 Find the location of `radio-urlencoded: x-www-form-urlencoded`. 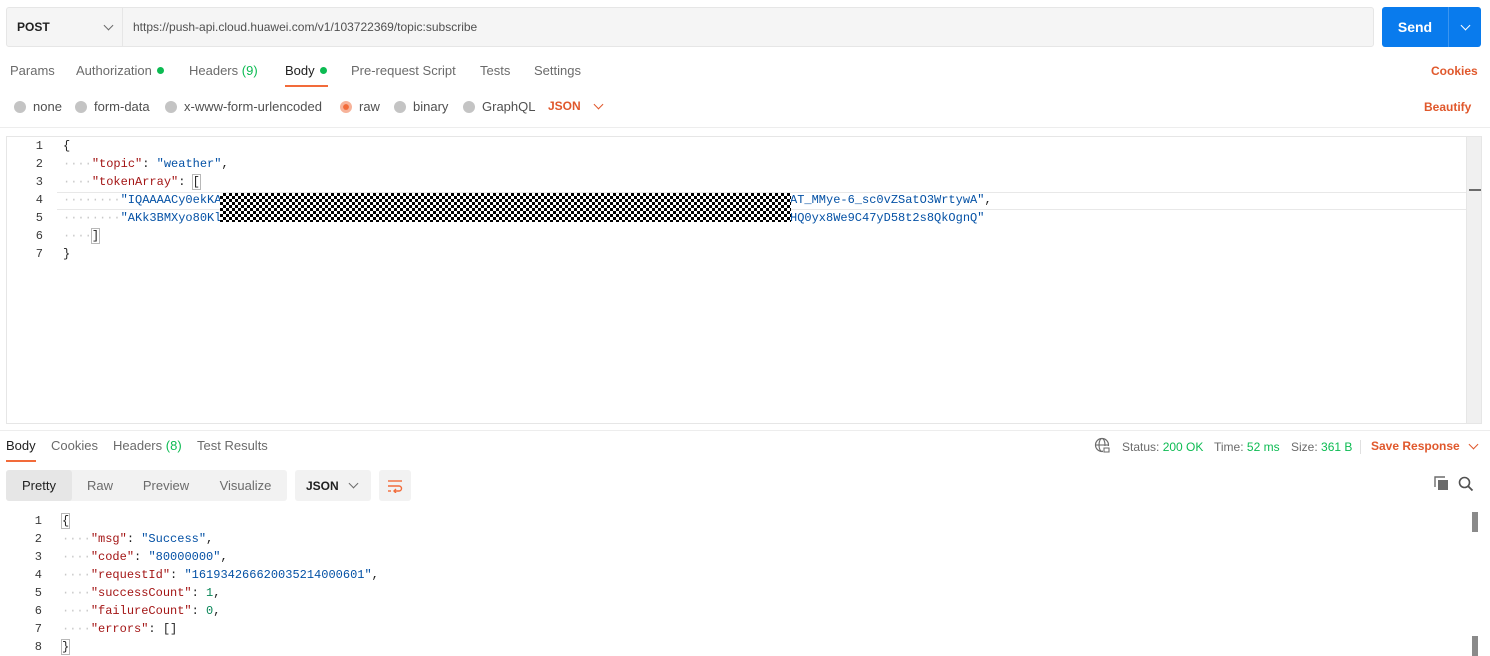

radio-urlencoded: x-www-form-urlencoded is located at coordinates (243, 106).